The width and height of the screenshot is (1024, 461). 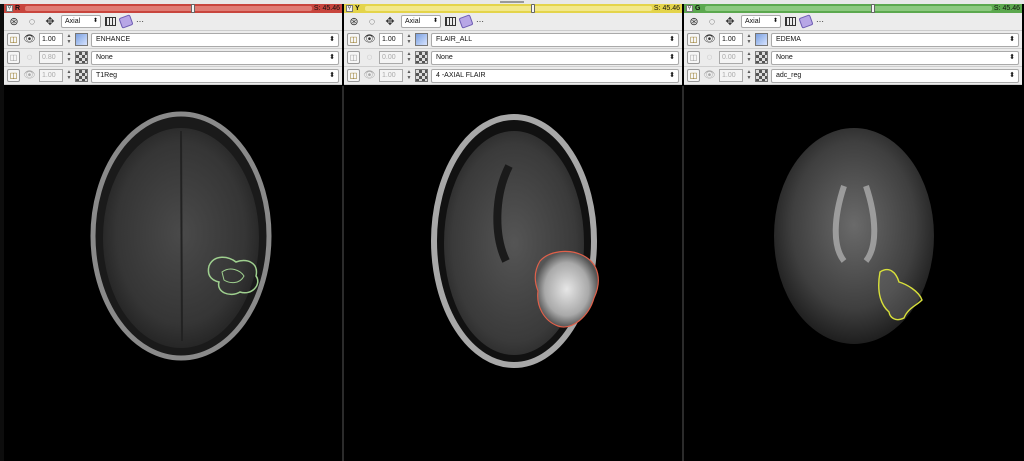 What do you see at coordinates (51, 57) in the screenshot?
I see `opacity-field: 0.80` at bounding box center [51, 57].